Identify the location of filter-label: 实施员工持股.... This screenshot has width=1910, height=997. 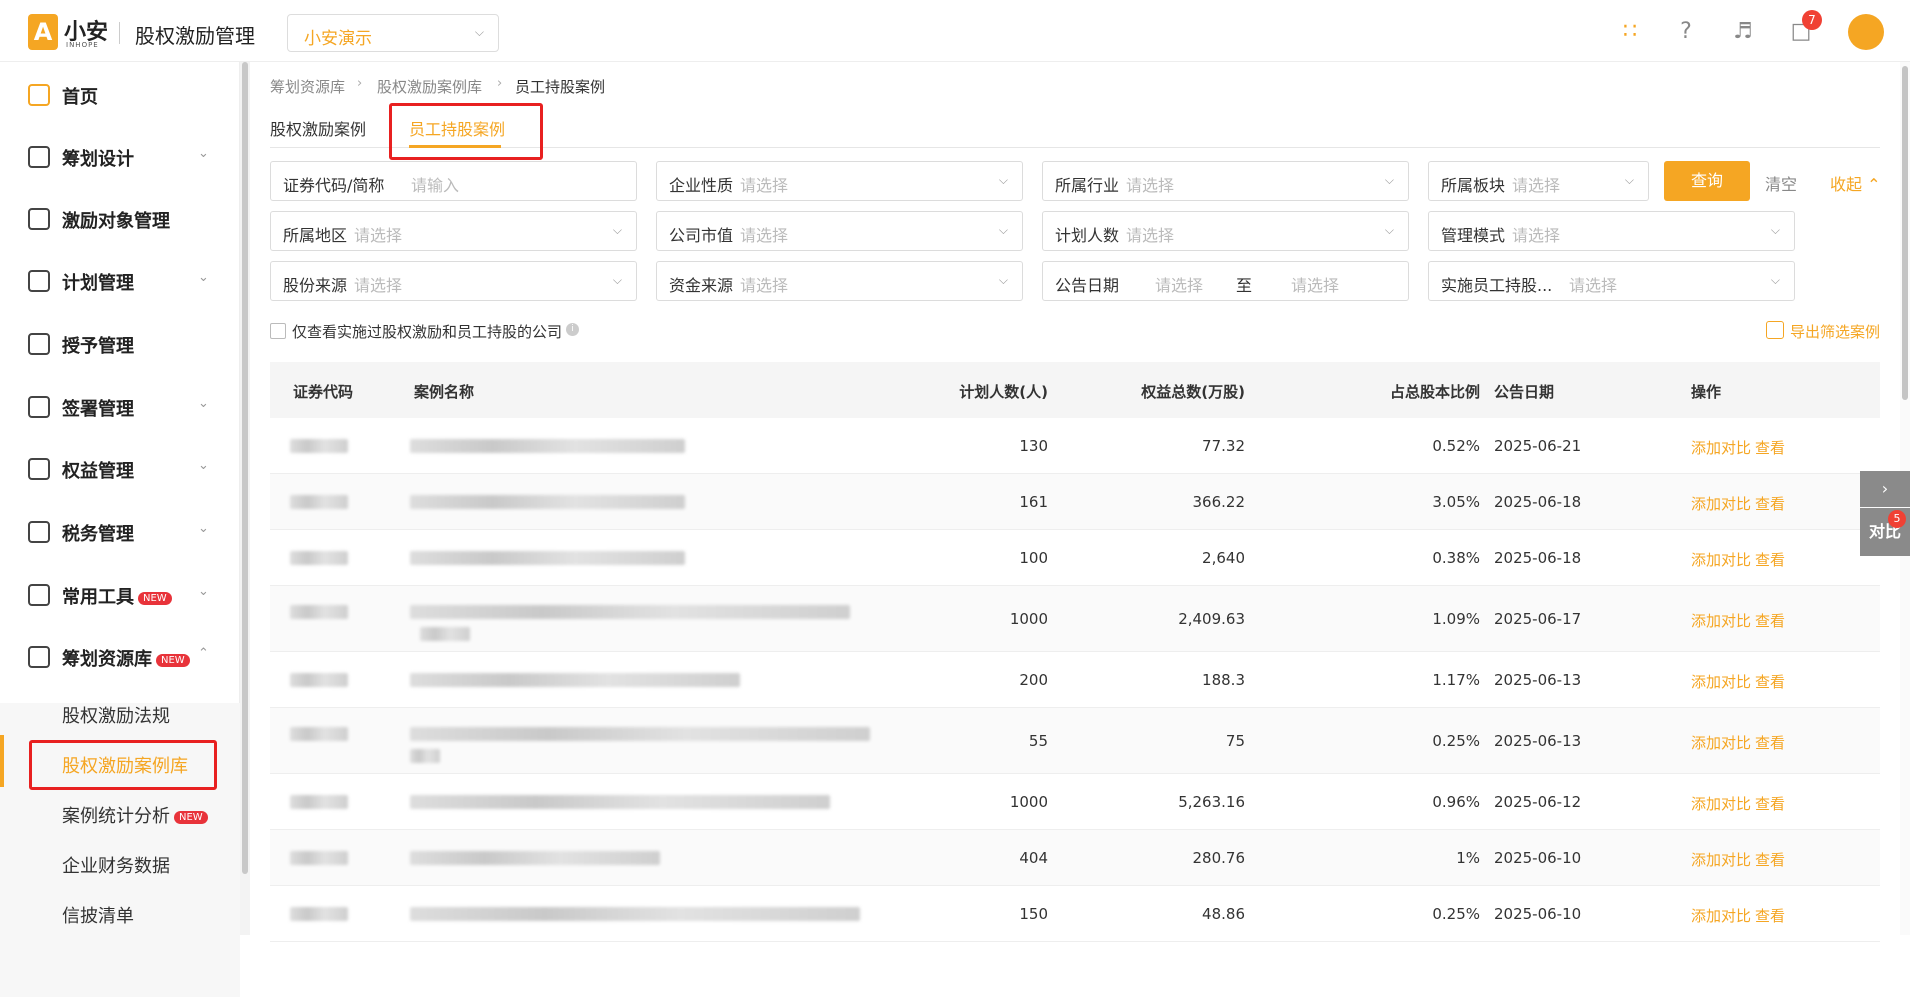
(1497, 285).